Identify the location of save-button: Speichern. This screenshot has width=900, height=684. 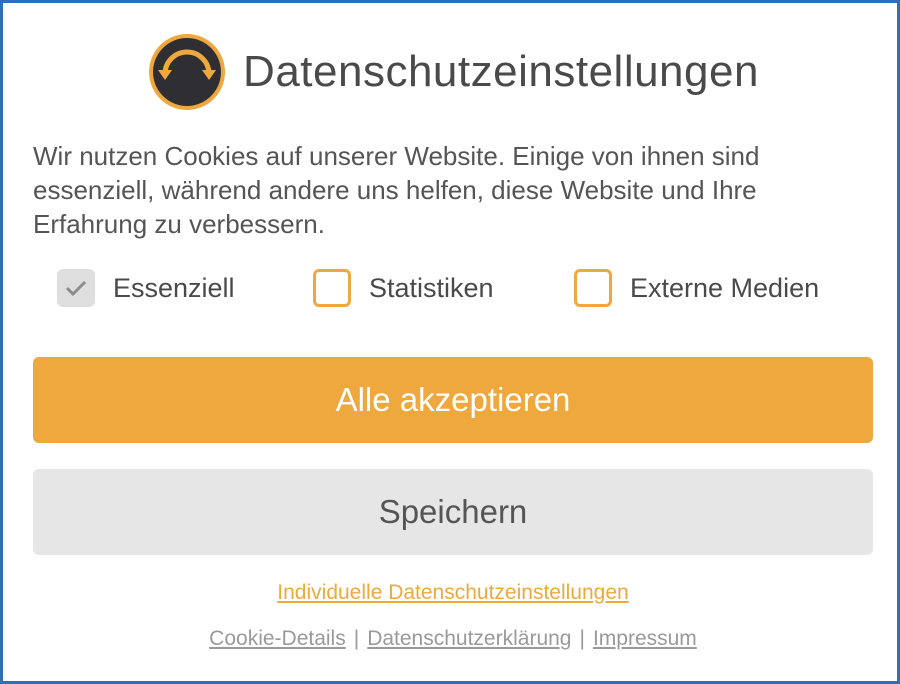
(453, 512).